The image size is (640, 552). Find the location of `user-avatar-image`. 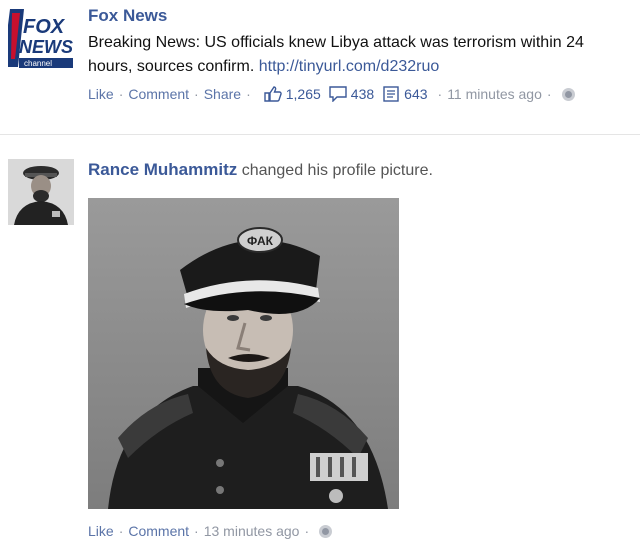

user-avatar-image is located at coordinates (41, 192).